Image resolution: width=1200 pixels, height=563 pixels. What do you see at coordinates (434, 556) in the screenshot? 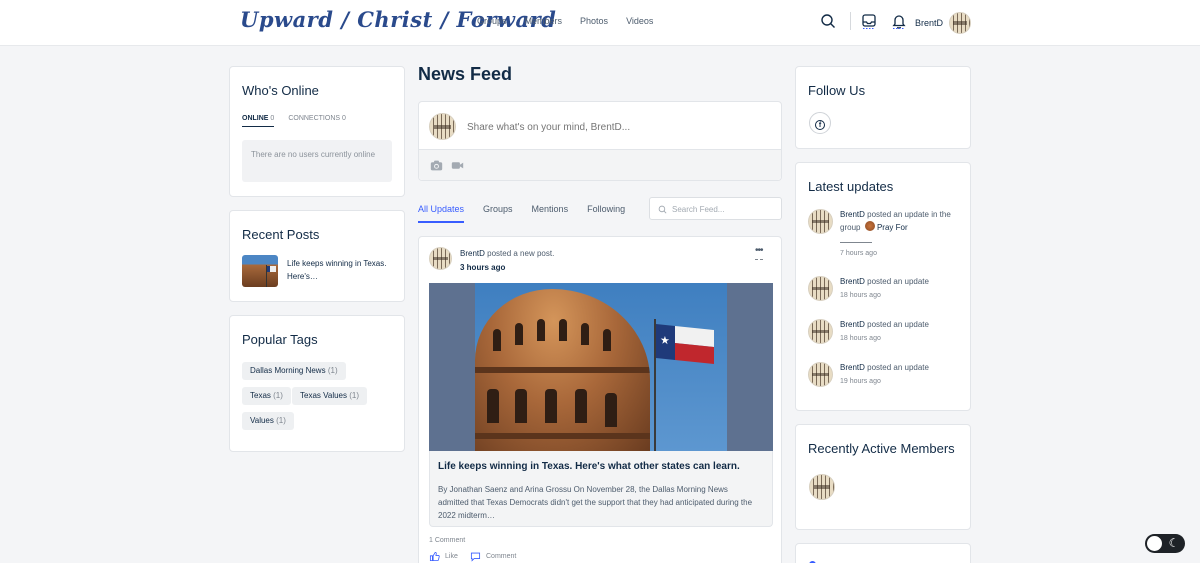
I see `thumbs-up-icon` at bounding box center [434, 556].